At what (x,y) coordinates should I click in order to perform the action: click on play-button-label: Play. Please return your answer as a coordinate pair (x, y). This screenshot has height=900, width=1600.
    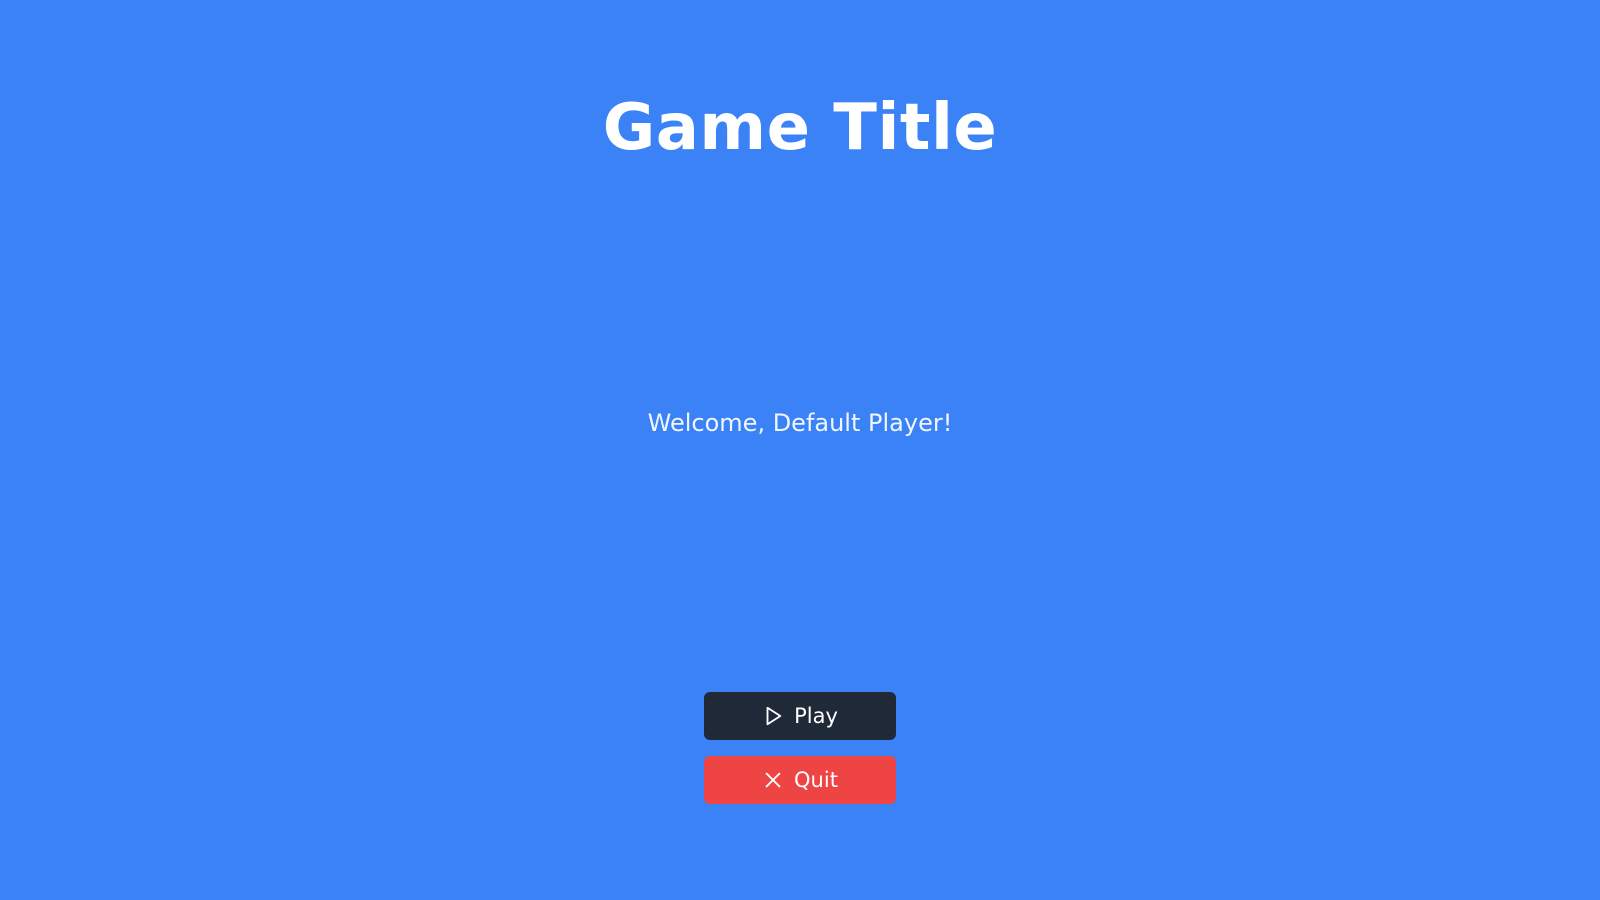
    Looking at the image, I should click on (816, 716).